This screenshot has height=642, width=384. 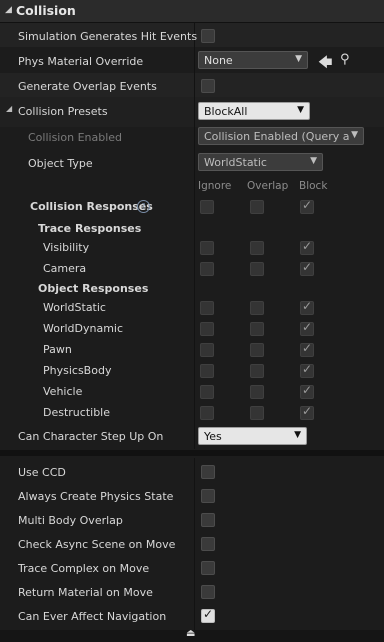 I want to click on responses-ignore-all-checkbox, so click(x=207, y=207).